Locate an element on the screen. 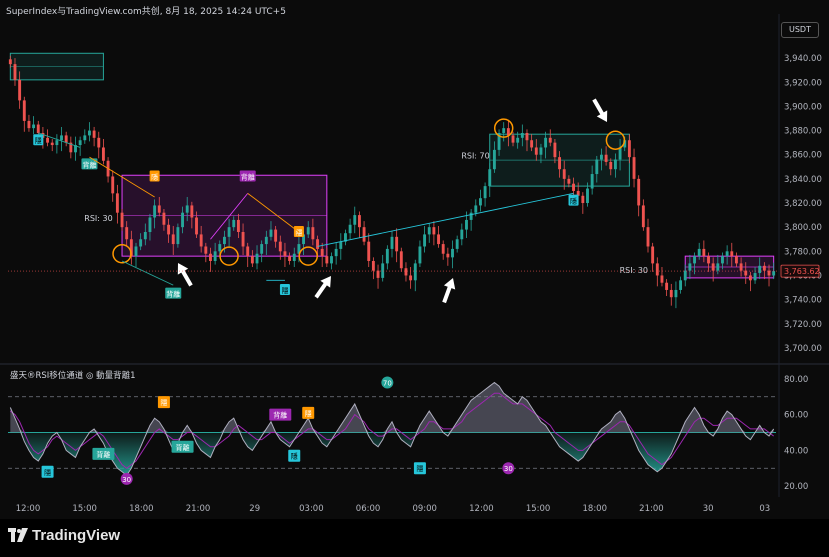 The image size is (829, 557). divergence-tag-label: 背離 is located at coordinates (173, 294).